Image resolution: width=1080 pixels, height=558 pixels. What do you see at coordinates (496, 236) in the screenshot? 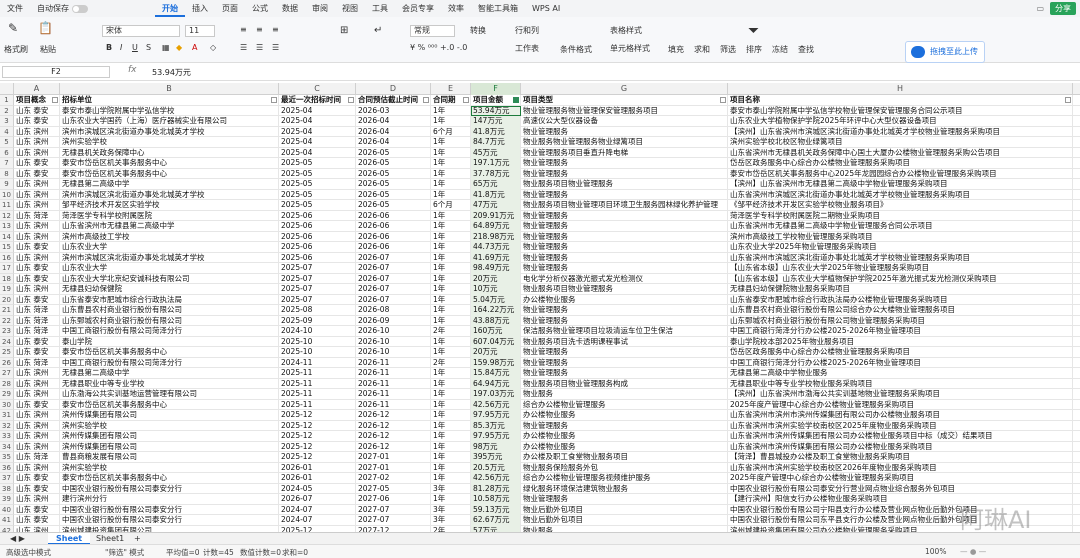
I see `table-cell: 218.98万元` at bounding box center [496, 236].